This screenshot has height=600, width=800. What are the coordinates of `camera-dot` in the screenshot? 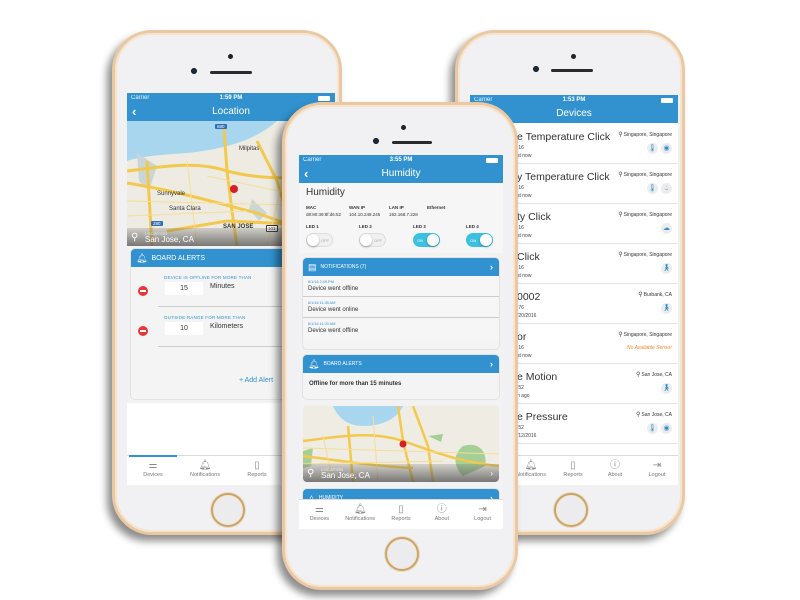 It's located at (230, 56).